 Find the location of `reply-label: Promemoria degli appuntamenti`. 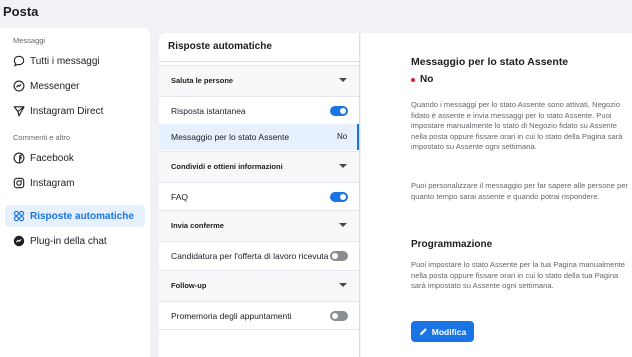

reply-label: Promemoria degli appuntamenti is located at coordinates (231, 316).